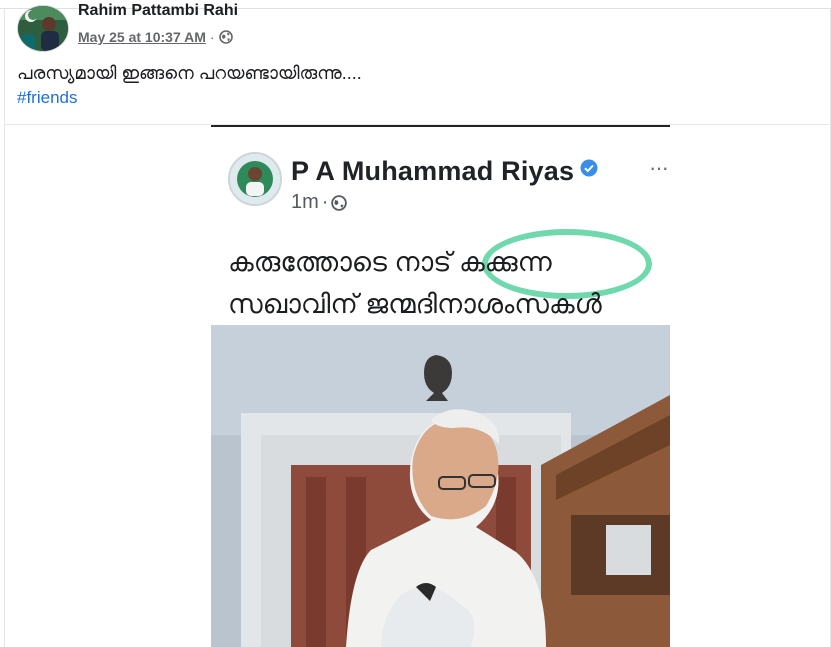 The width and height of the screenshot is (831, 647). What do you see at coordinates (589, 165) in the screenshot?
I see `verified-badge-icon` at bounding box center [589, 165].